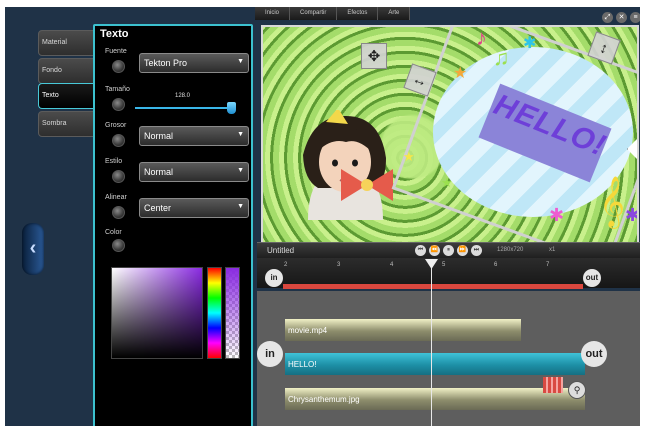 This screenshot has width=646, height=432. What do you see at coordinates (67, 71) in the screenshot?
I see `tab-fondo: Fondo` at bounding box center [67, 71].